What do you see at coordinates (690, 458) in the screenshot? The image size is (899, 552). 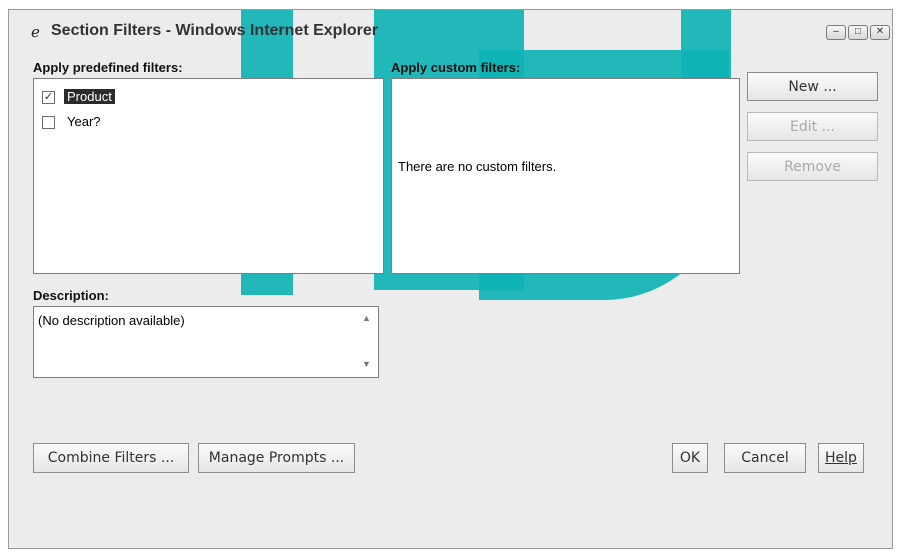 I see `ok-button: OK` at bounding box center [690, 458].